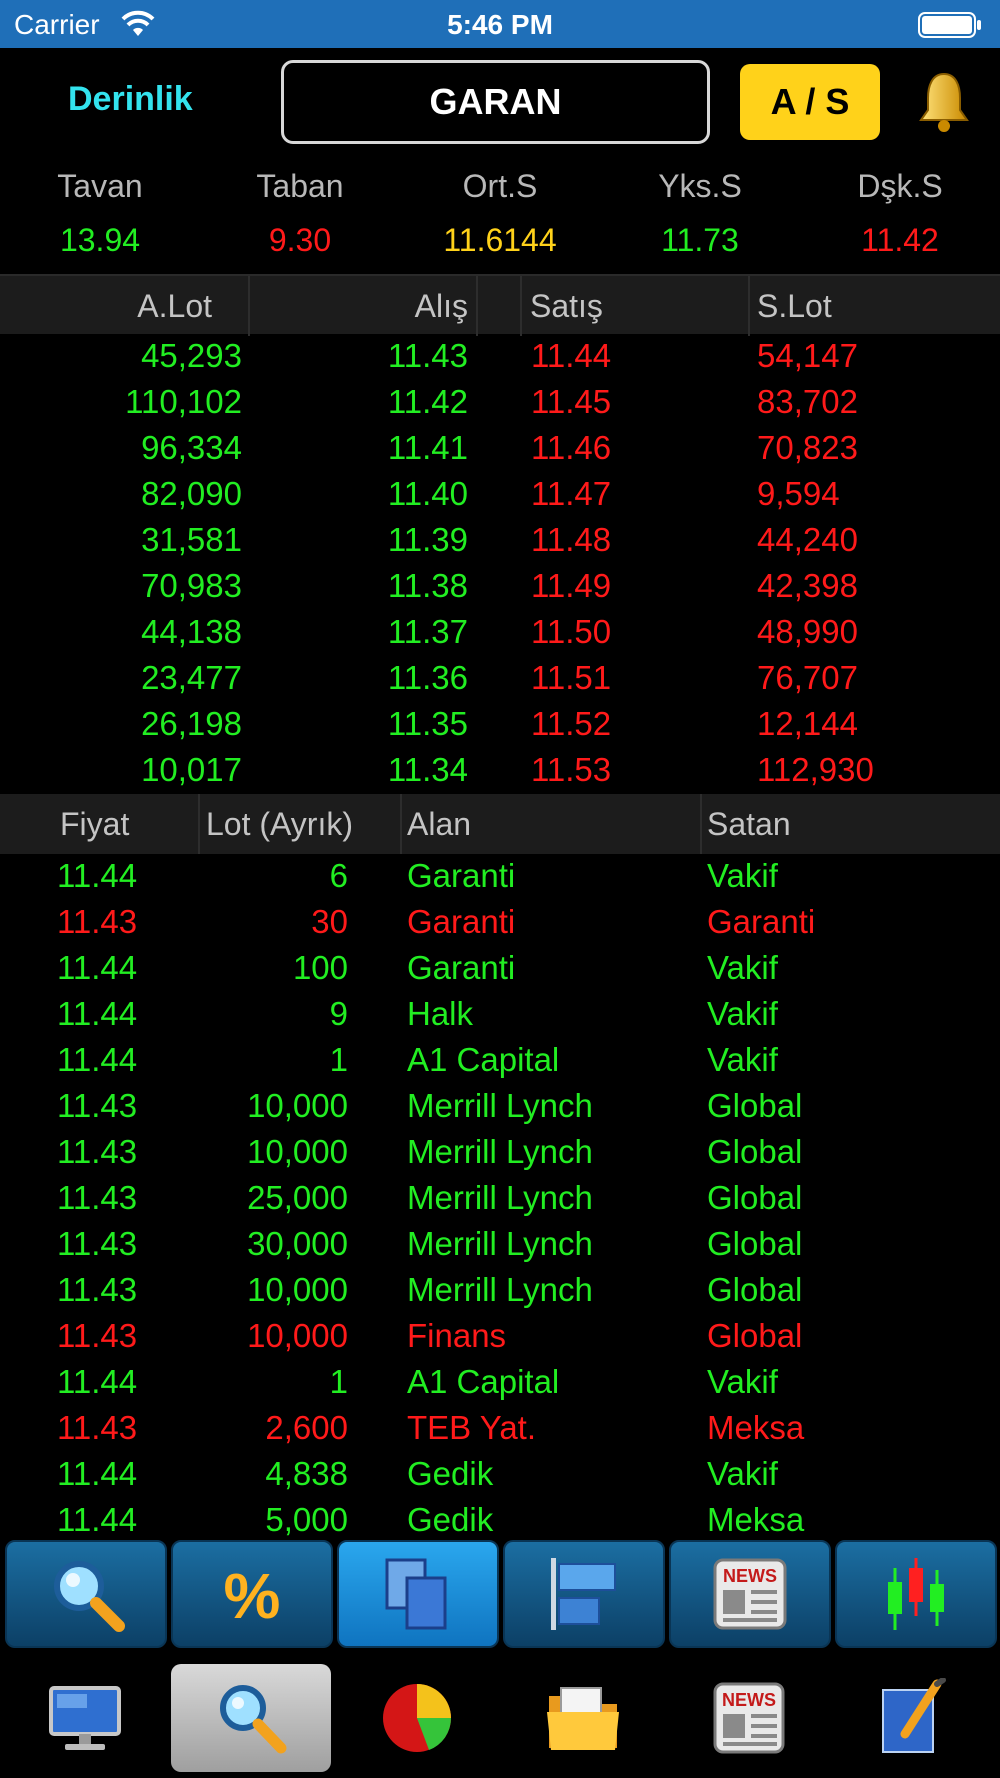 This screenshot has width=1000, height=1778. Describe the element at coordinates (500, 541) in the screenshot. I see `depth-row: 31,581 11.39 11.48 44,240` at that location.